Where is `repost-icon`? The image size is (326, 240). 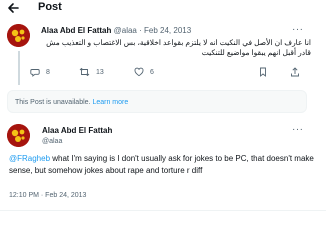
repost-icon is located at coordinates (84, 72).